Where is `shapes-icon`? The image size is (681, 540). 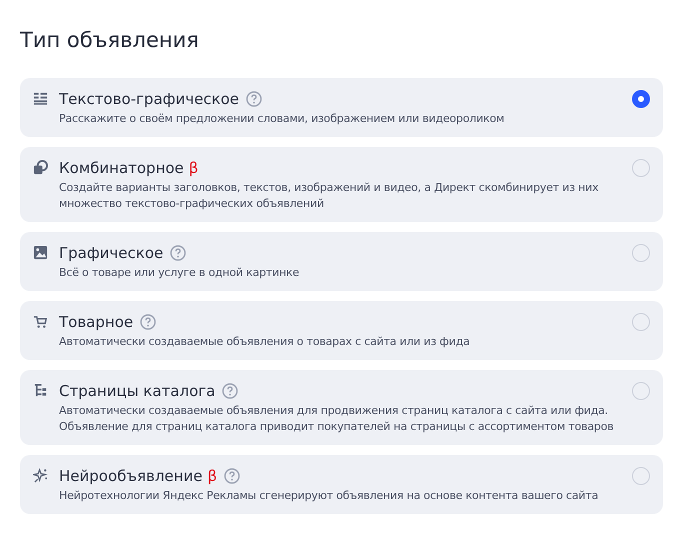
shapes-icon is located at coordinates (40, 167).